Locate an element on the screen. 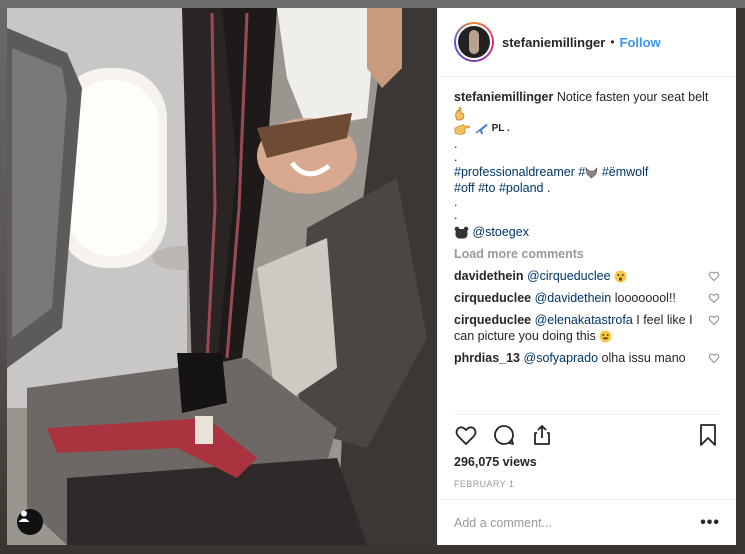 Image resolution: width=745 pixels, height=554 pixels. hand-emoji-icon is located at coordinates (460, 113).